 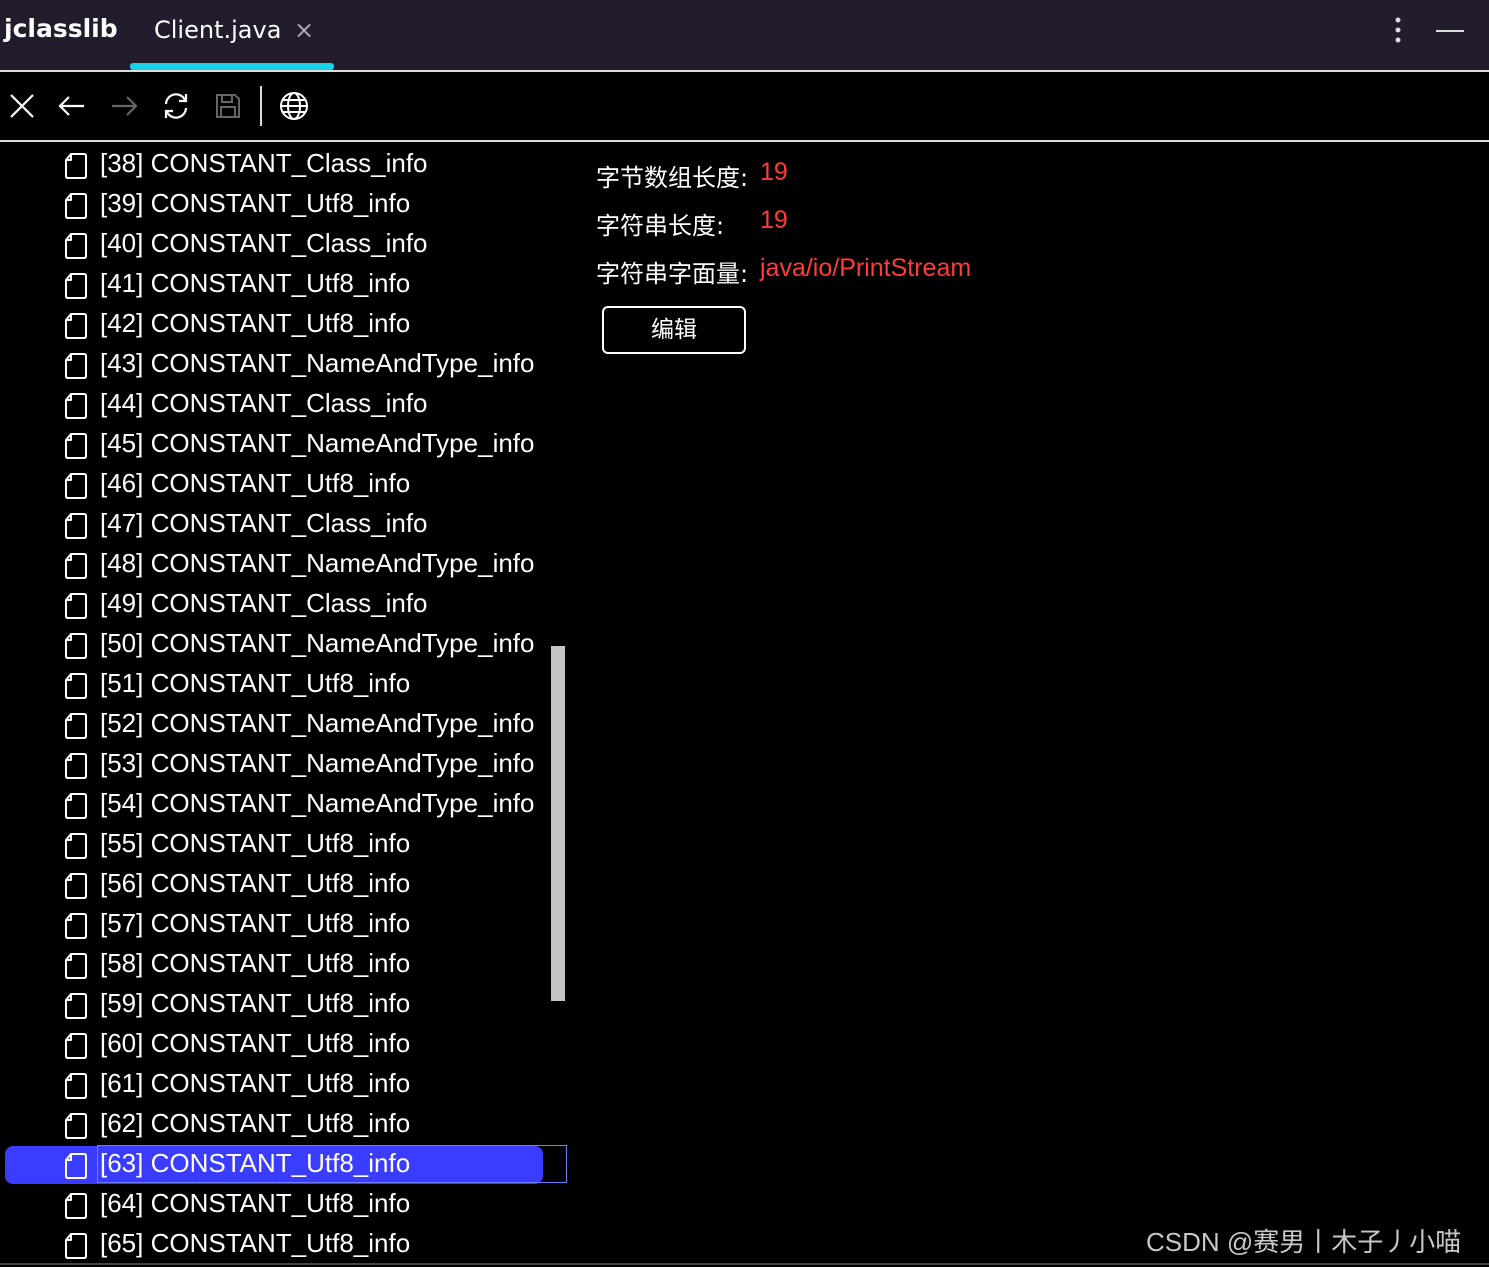 I want to click on tree-scrollbar, so click(x=558, y=823).